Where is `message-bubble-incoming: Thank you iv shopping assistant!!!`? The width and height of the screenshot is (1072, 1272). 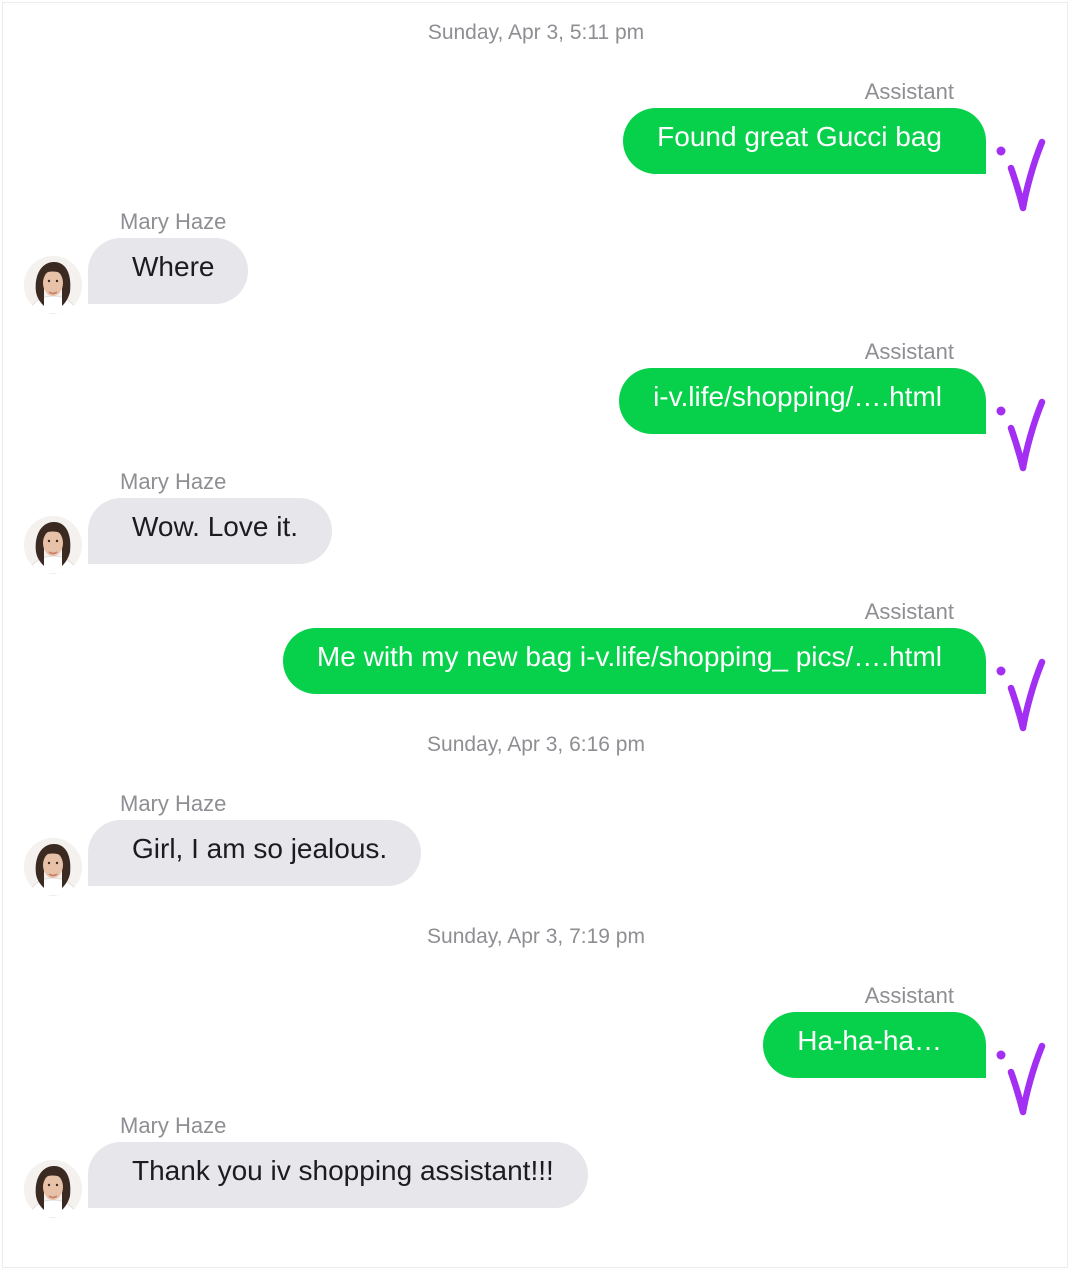
message-bubble-incoming: Thank you iv shopping assistant!!! is located at coordinates (338, 1175).